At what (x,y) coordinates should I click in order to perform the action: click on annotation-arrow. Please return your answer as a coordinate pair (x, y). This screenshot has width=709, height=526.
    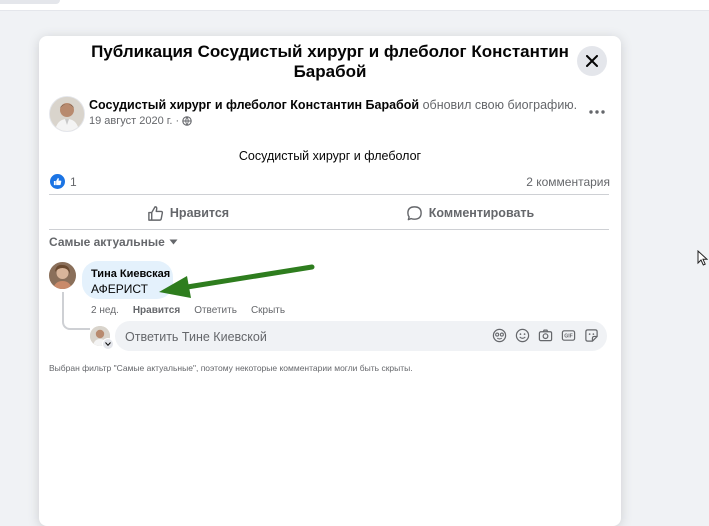
    Looking at the image, I should click on (237, 281).